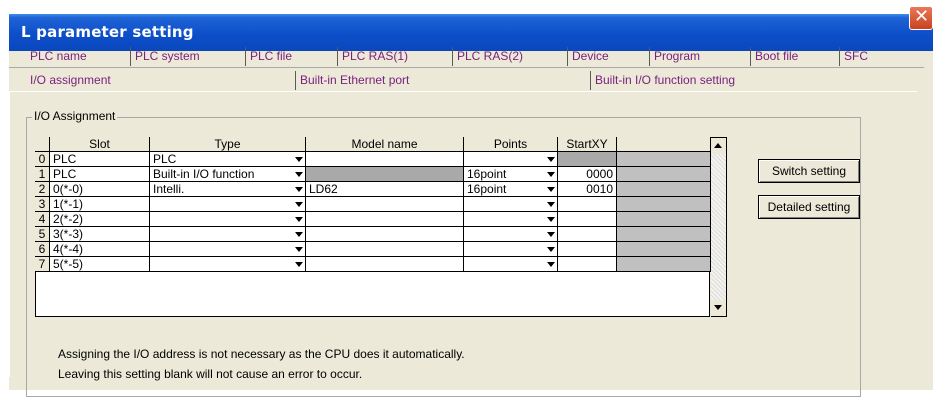  Describe the element at coordinates (385, 144) in the screenshot. I see `column-header-model: Model name` at that location.